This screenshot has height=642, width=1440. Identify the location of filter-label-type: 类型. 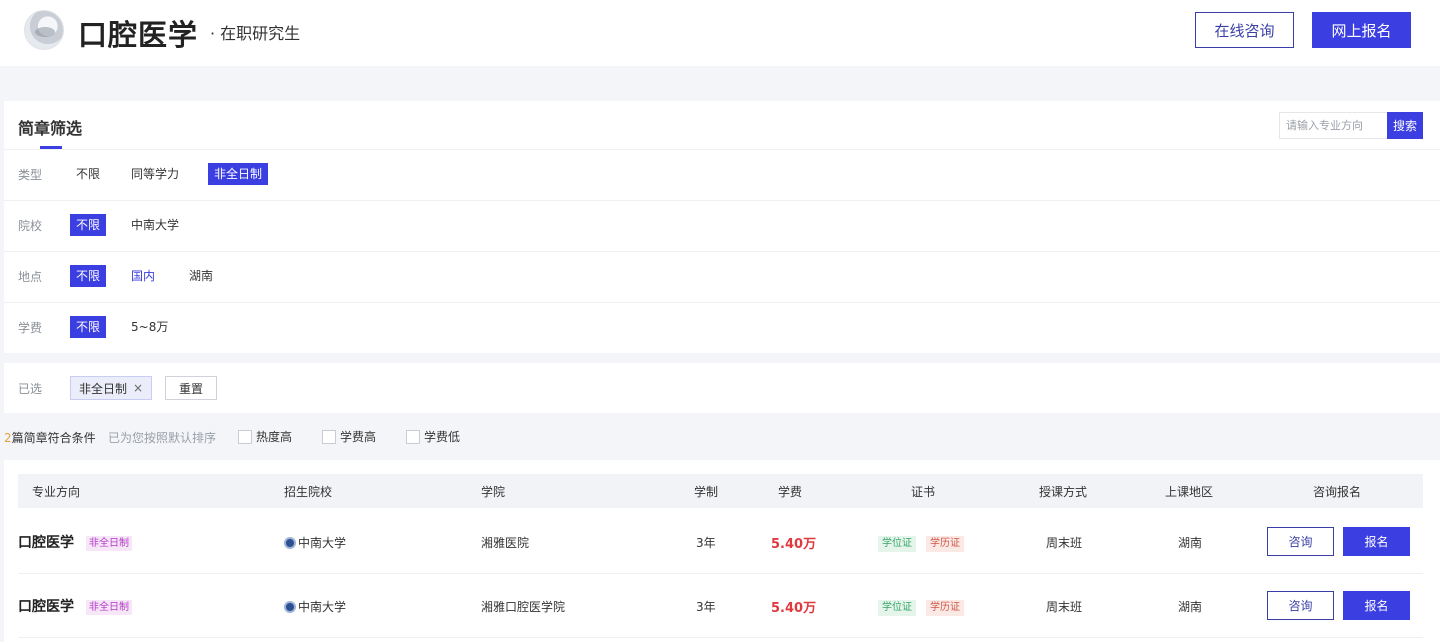
(30, 175).